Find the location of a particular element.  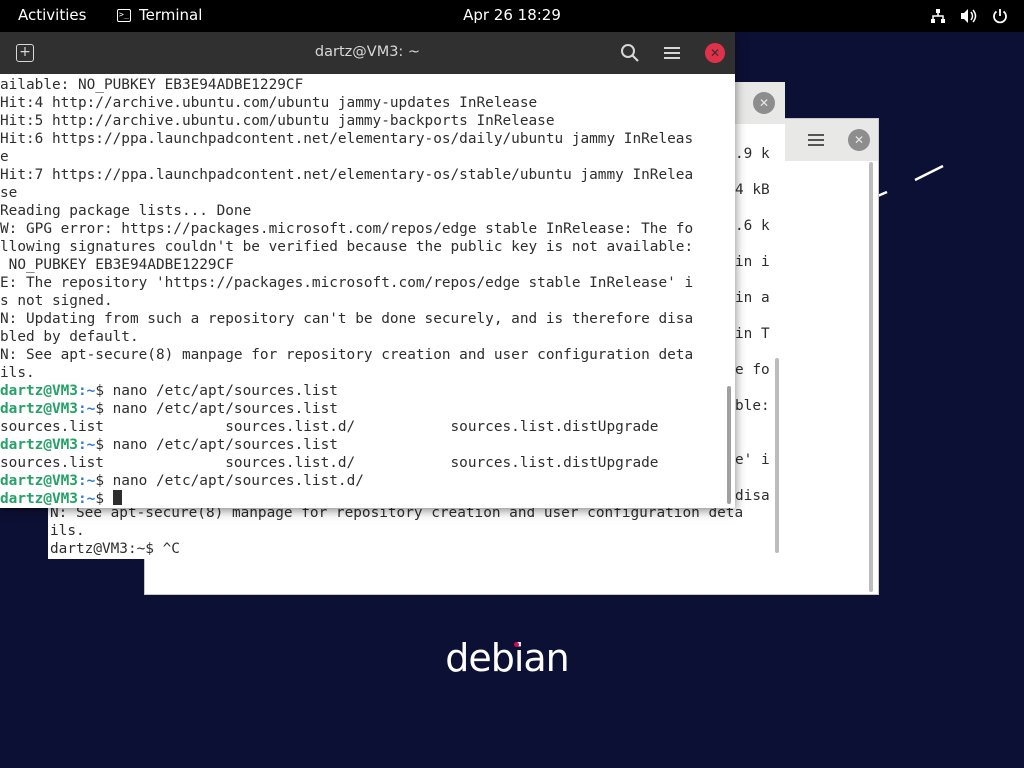

line-text: ils. is located at coordinates (17, 373).